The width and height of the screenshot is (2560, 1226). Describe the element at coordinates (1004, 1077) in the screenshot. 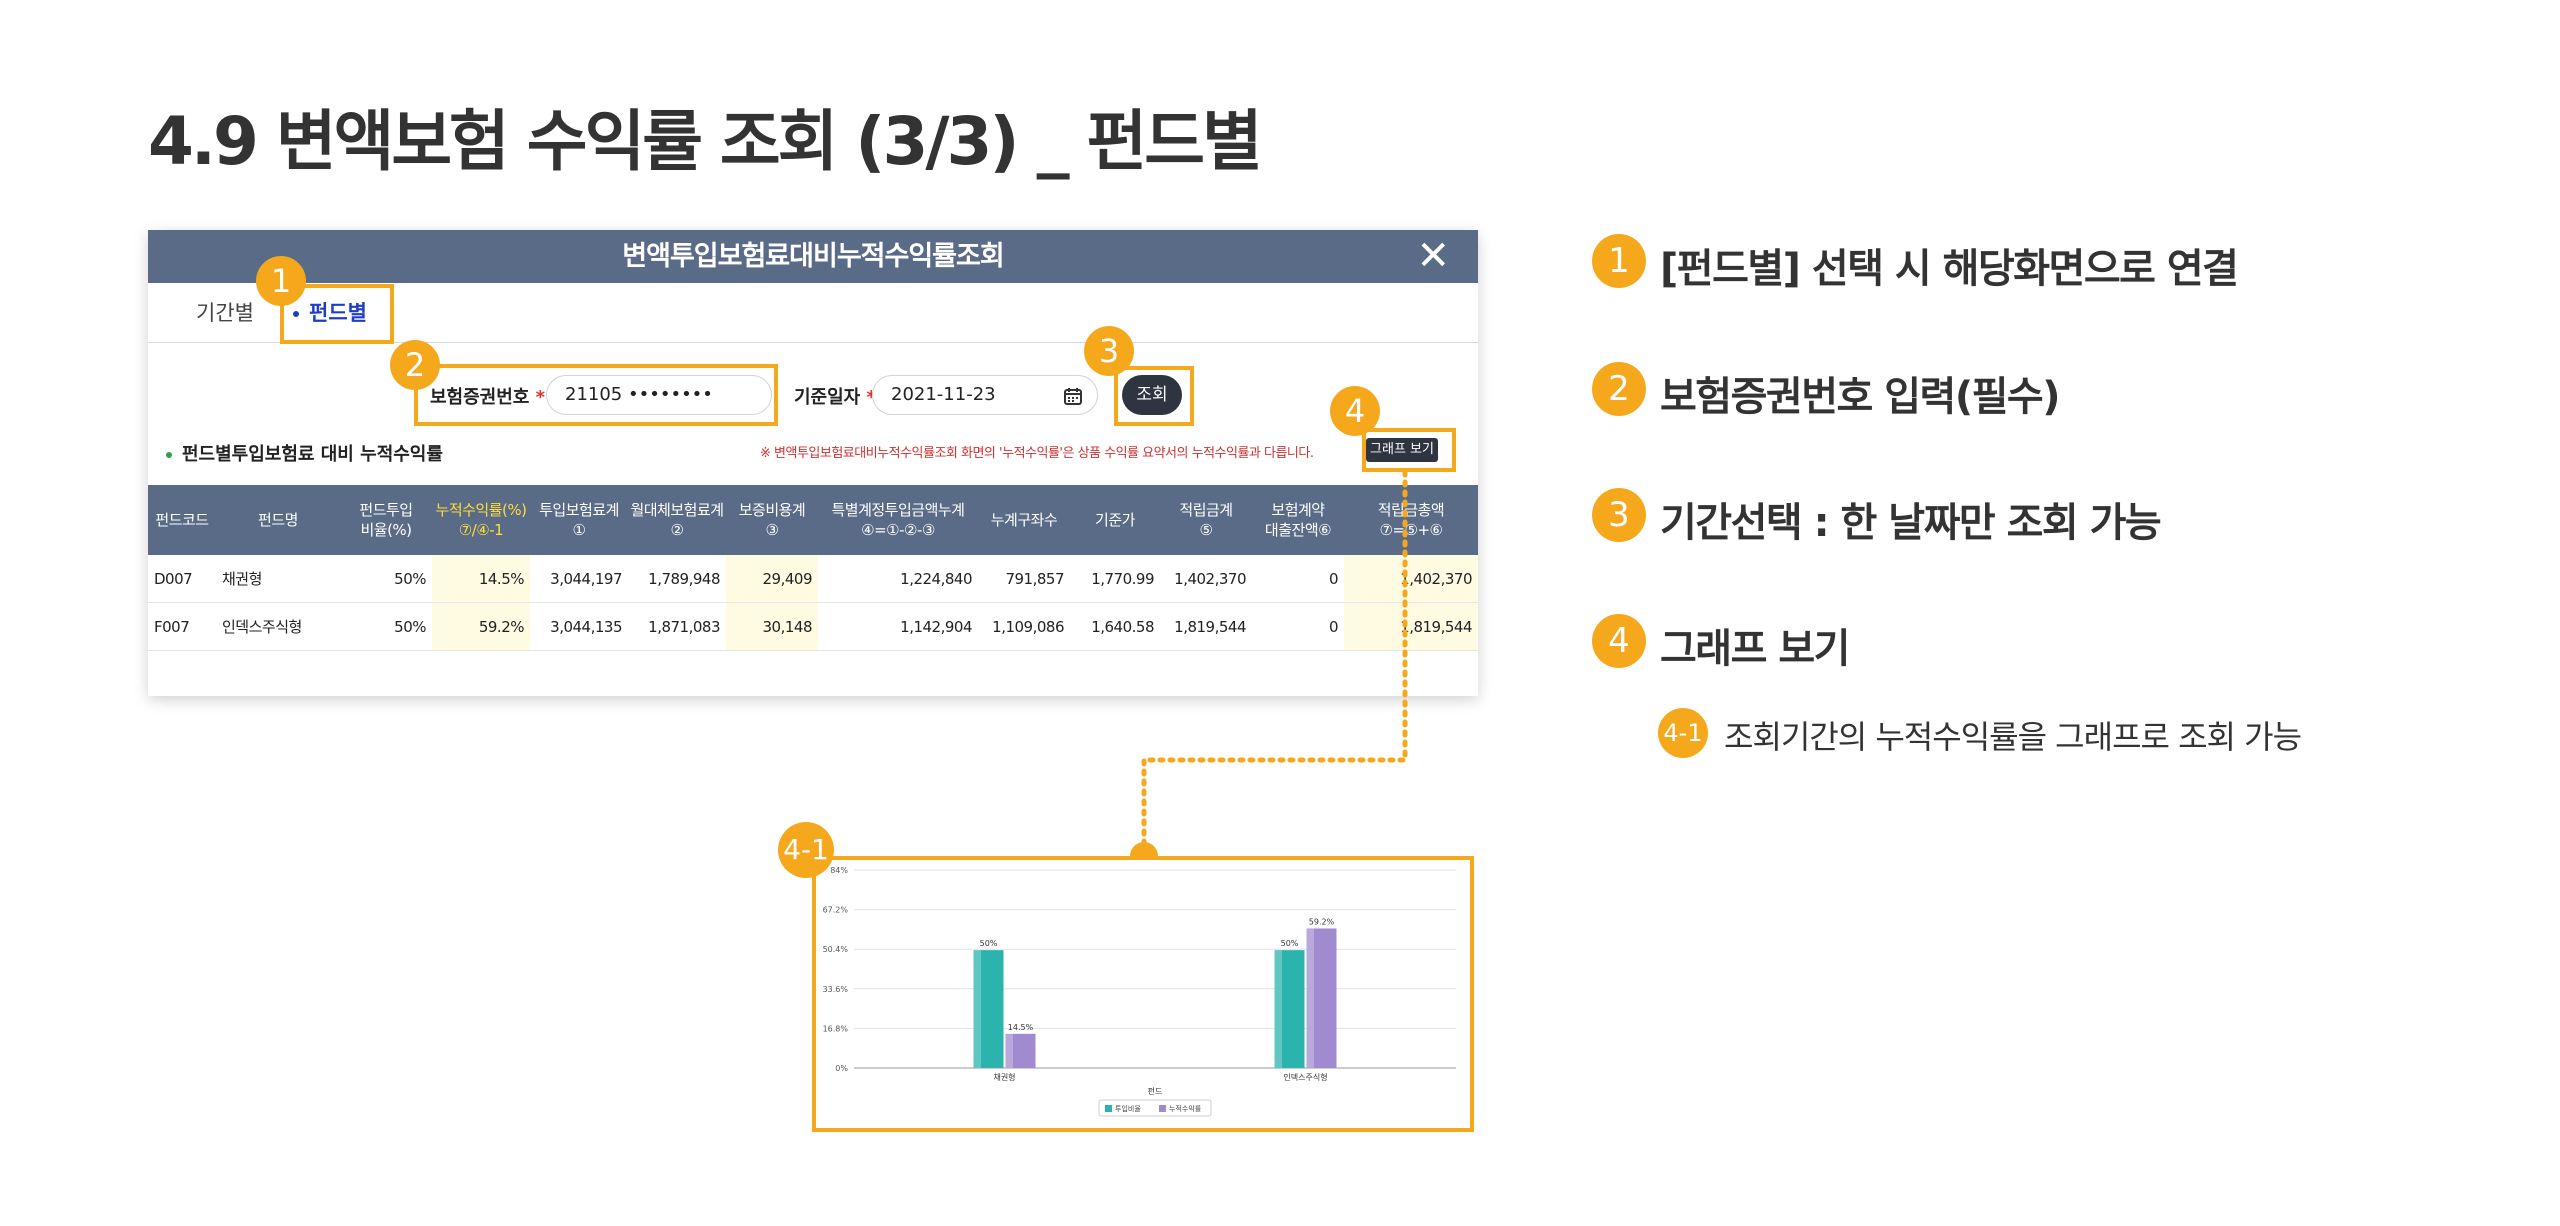

I see `x-tick-label: 채권형` at that location.